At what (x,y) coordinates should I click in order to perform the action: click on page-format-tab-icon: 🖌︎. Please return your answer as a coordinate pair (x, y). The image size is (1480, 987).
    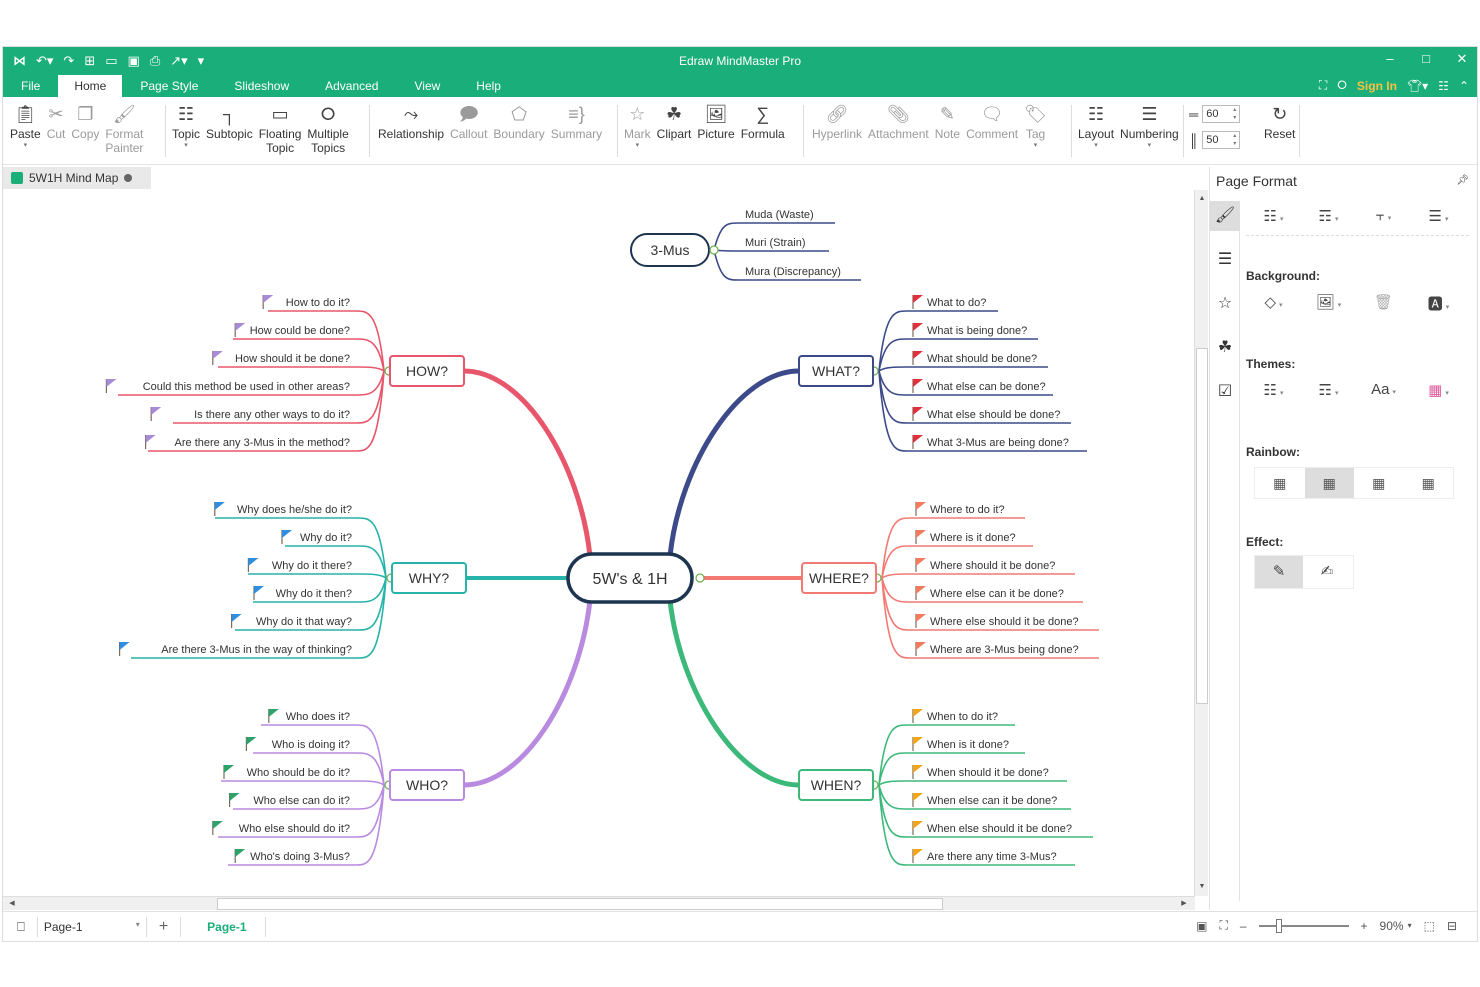
    Looking at the image, I should click on (1225, 216).